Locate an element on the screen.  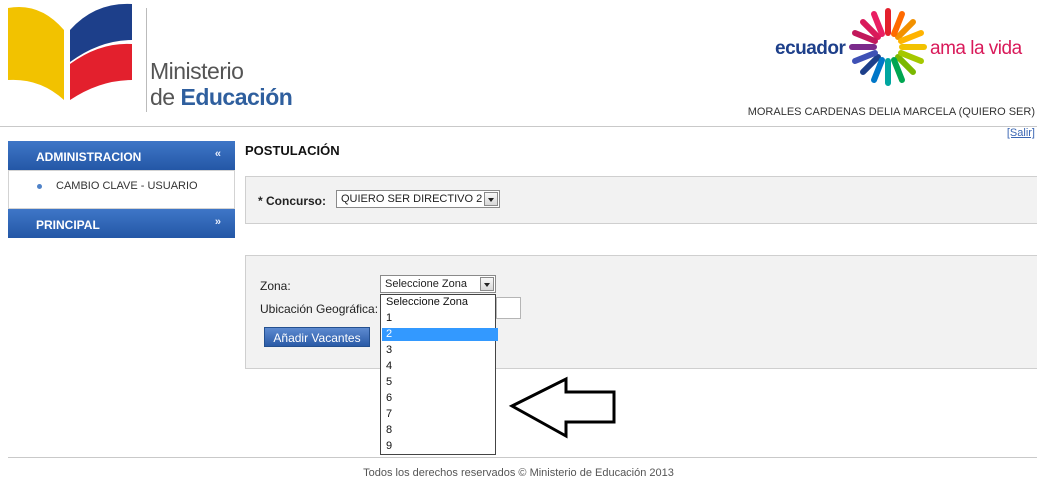
sidebar-section-administracion: ADMINISTRACION « is located at coordinates (121, 155).